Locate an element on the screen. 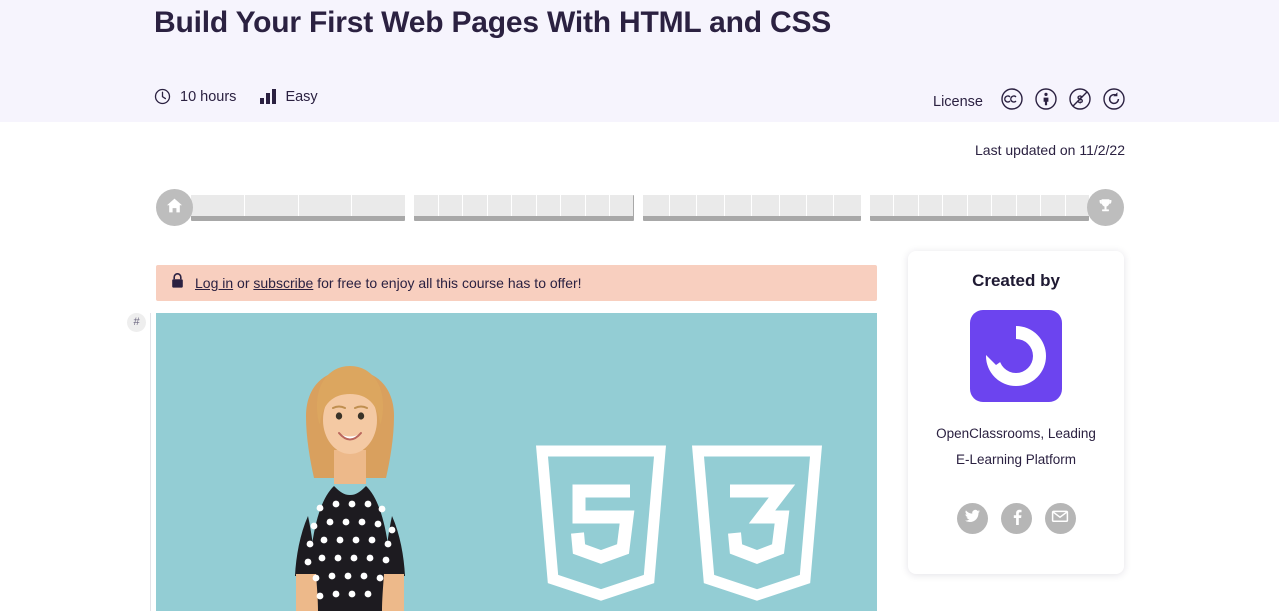  cc-by-attribution-icon is located at coordinates (1046, 101).